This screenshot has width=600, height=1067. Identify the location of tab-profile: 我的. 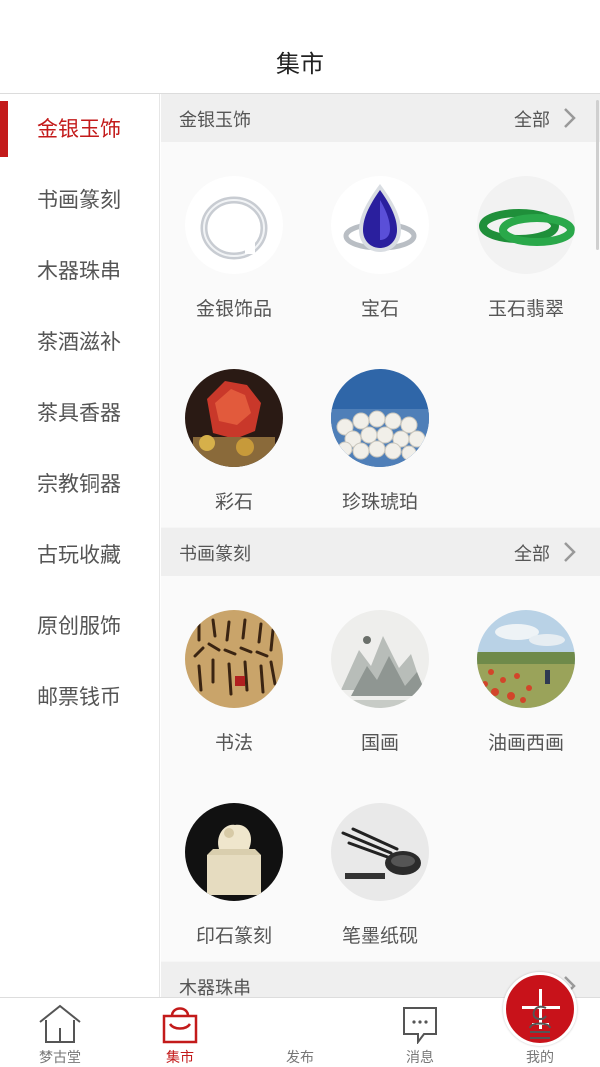
(540, 1032).